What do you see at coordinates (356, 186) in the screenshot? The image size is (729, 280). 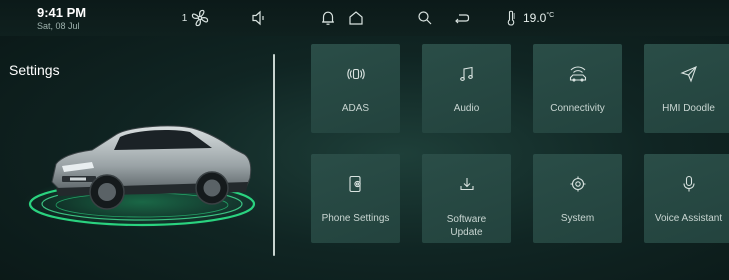 I see `phone-gear-icon` at bounding box center [356, 186].